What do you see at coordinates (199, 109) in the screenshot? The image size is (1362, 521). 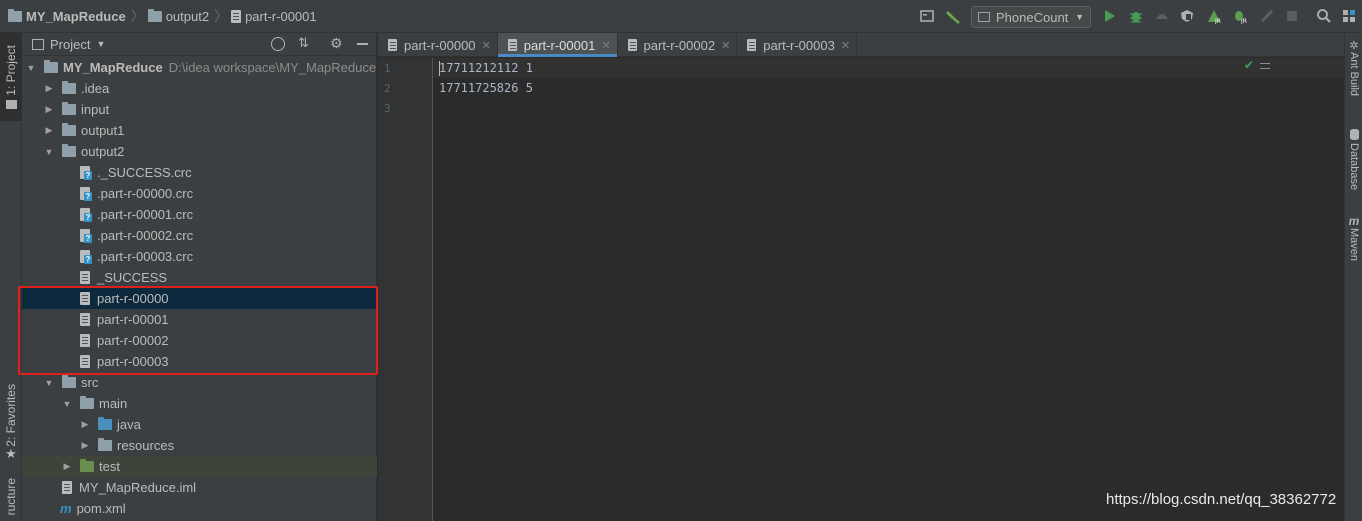 I see `tree-item-input: ▶ input` at bounding box center [199, 109].